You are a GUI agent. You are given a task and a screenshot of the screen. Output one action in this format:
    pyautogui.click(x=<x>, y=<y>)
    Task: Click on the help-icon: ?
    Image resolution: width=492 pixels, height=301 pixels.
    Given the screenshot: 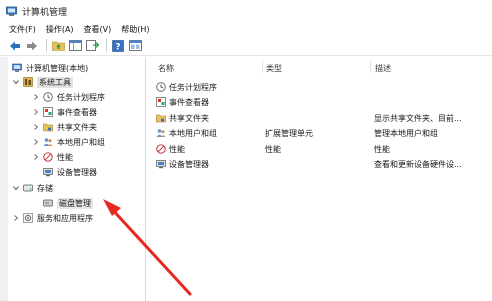 What is the action you would take?
    pyautogui.click(x=118, y=45)
    